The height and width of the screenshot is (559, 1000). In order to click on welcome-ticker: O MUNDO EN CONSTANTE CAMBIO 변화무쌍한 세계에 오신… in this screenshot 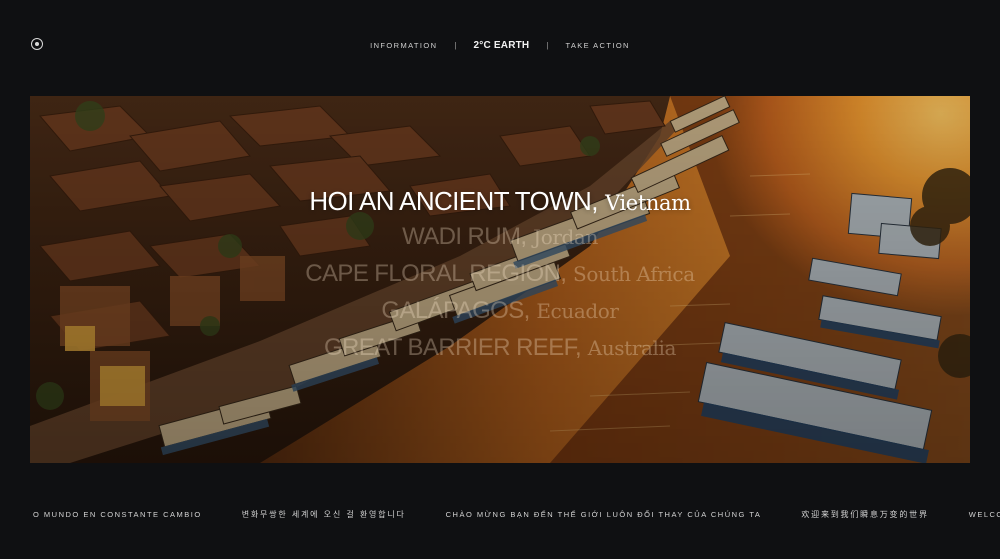, I will do `click(500, 514)`.